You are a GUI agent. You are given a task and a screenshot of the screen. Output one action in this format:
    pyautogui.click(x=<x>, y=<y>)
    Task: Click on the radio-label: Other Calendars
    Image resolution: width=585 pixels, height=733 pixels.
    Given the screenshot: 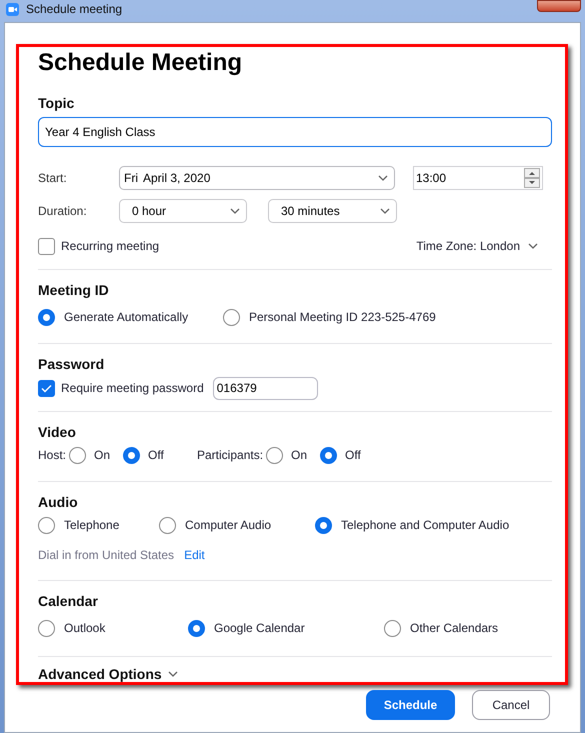 What is the action you would take?
    pyautogui.click(x=454, y=628)
    